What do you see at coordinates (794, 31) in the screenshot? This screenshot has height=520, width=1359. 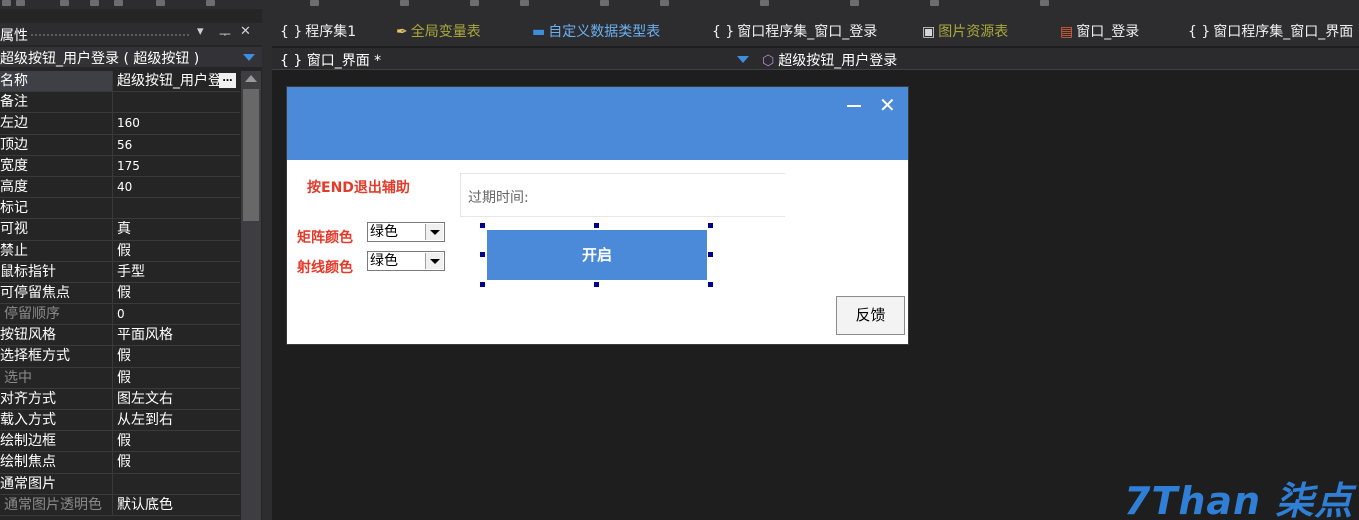 I see `tab-login-window-program: { } 窗口程序集_窗口_登录` at bounding box center [794, 31].